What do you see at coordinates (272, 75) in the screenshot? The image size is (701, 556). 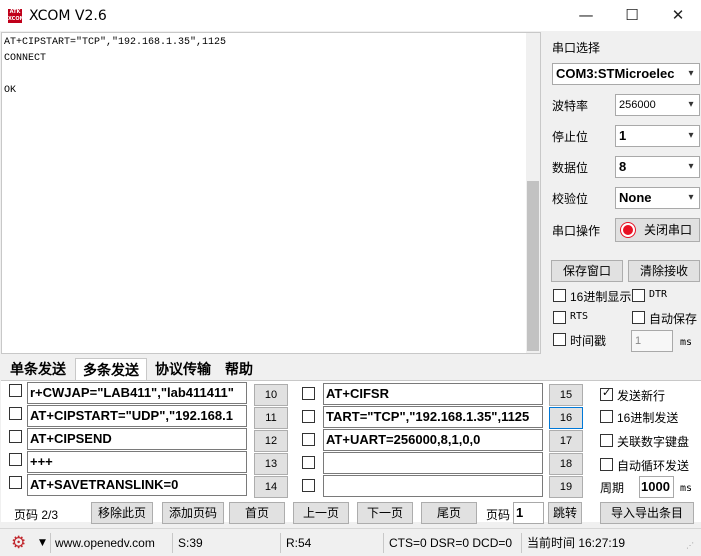 I see `receive-line` at bounding box center [272, 75].